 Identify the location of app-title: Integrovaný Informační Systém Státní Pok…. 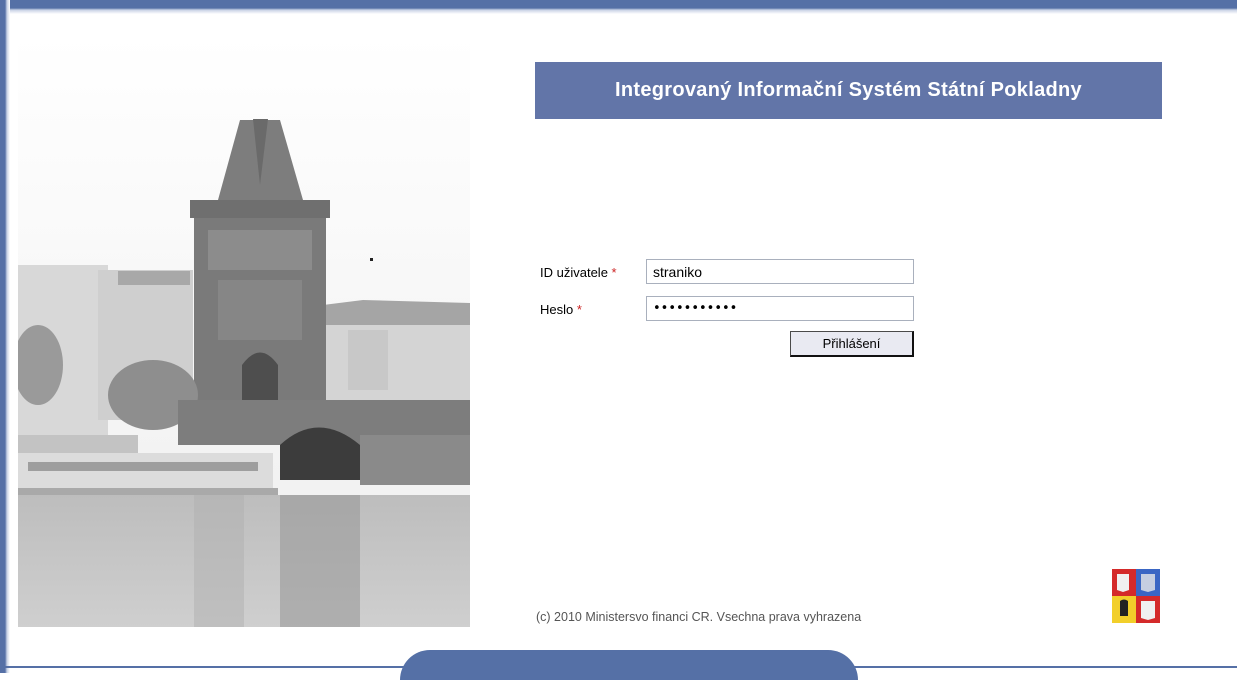
(848, 90).